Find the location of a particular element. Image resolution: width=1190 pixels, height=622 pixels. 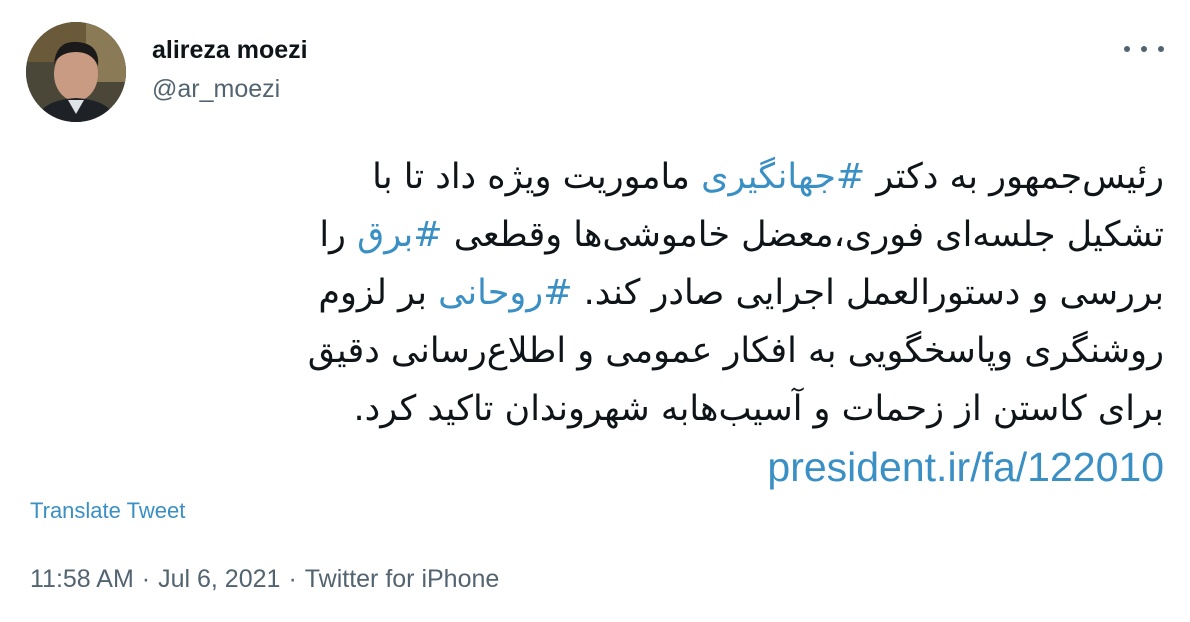

hashtag-link: #جهانگیری is located at coordinates (783, 177).